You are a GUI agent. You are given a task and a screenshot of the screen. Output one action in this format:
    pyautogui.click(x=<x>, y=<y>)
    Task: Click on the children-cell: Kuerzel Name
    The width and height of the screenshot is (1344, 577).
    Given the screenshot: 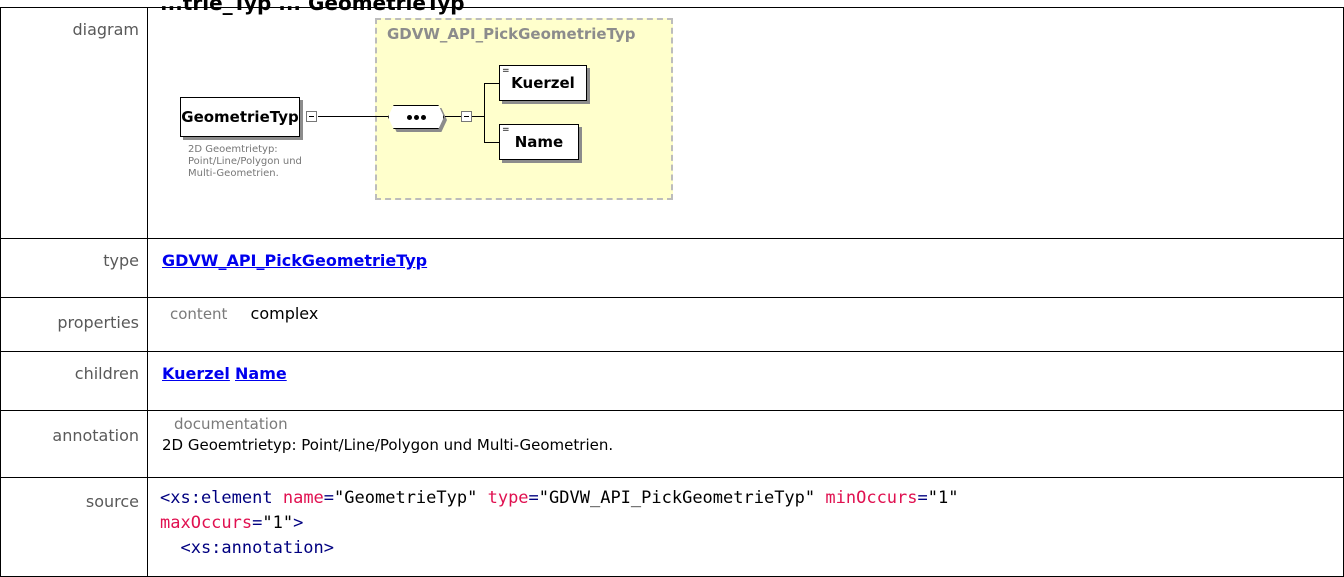 What is the action you would take?
    pyautogui.click(x=745, y=381)
    